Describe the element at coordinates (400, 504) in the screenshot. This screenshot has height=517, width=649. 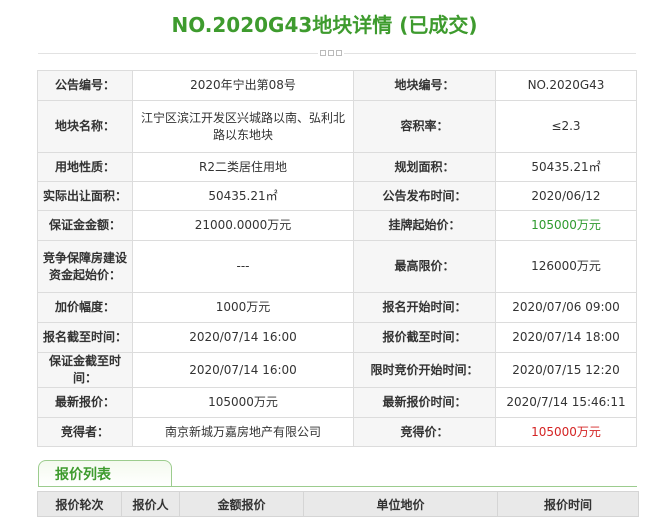
I see `col-unit-price-header: 单位地价` at that location.